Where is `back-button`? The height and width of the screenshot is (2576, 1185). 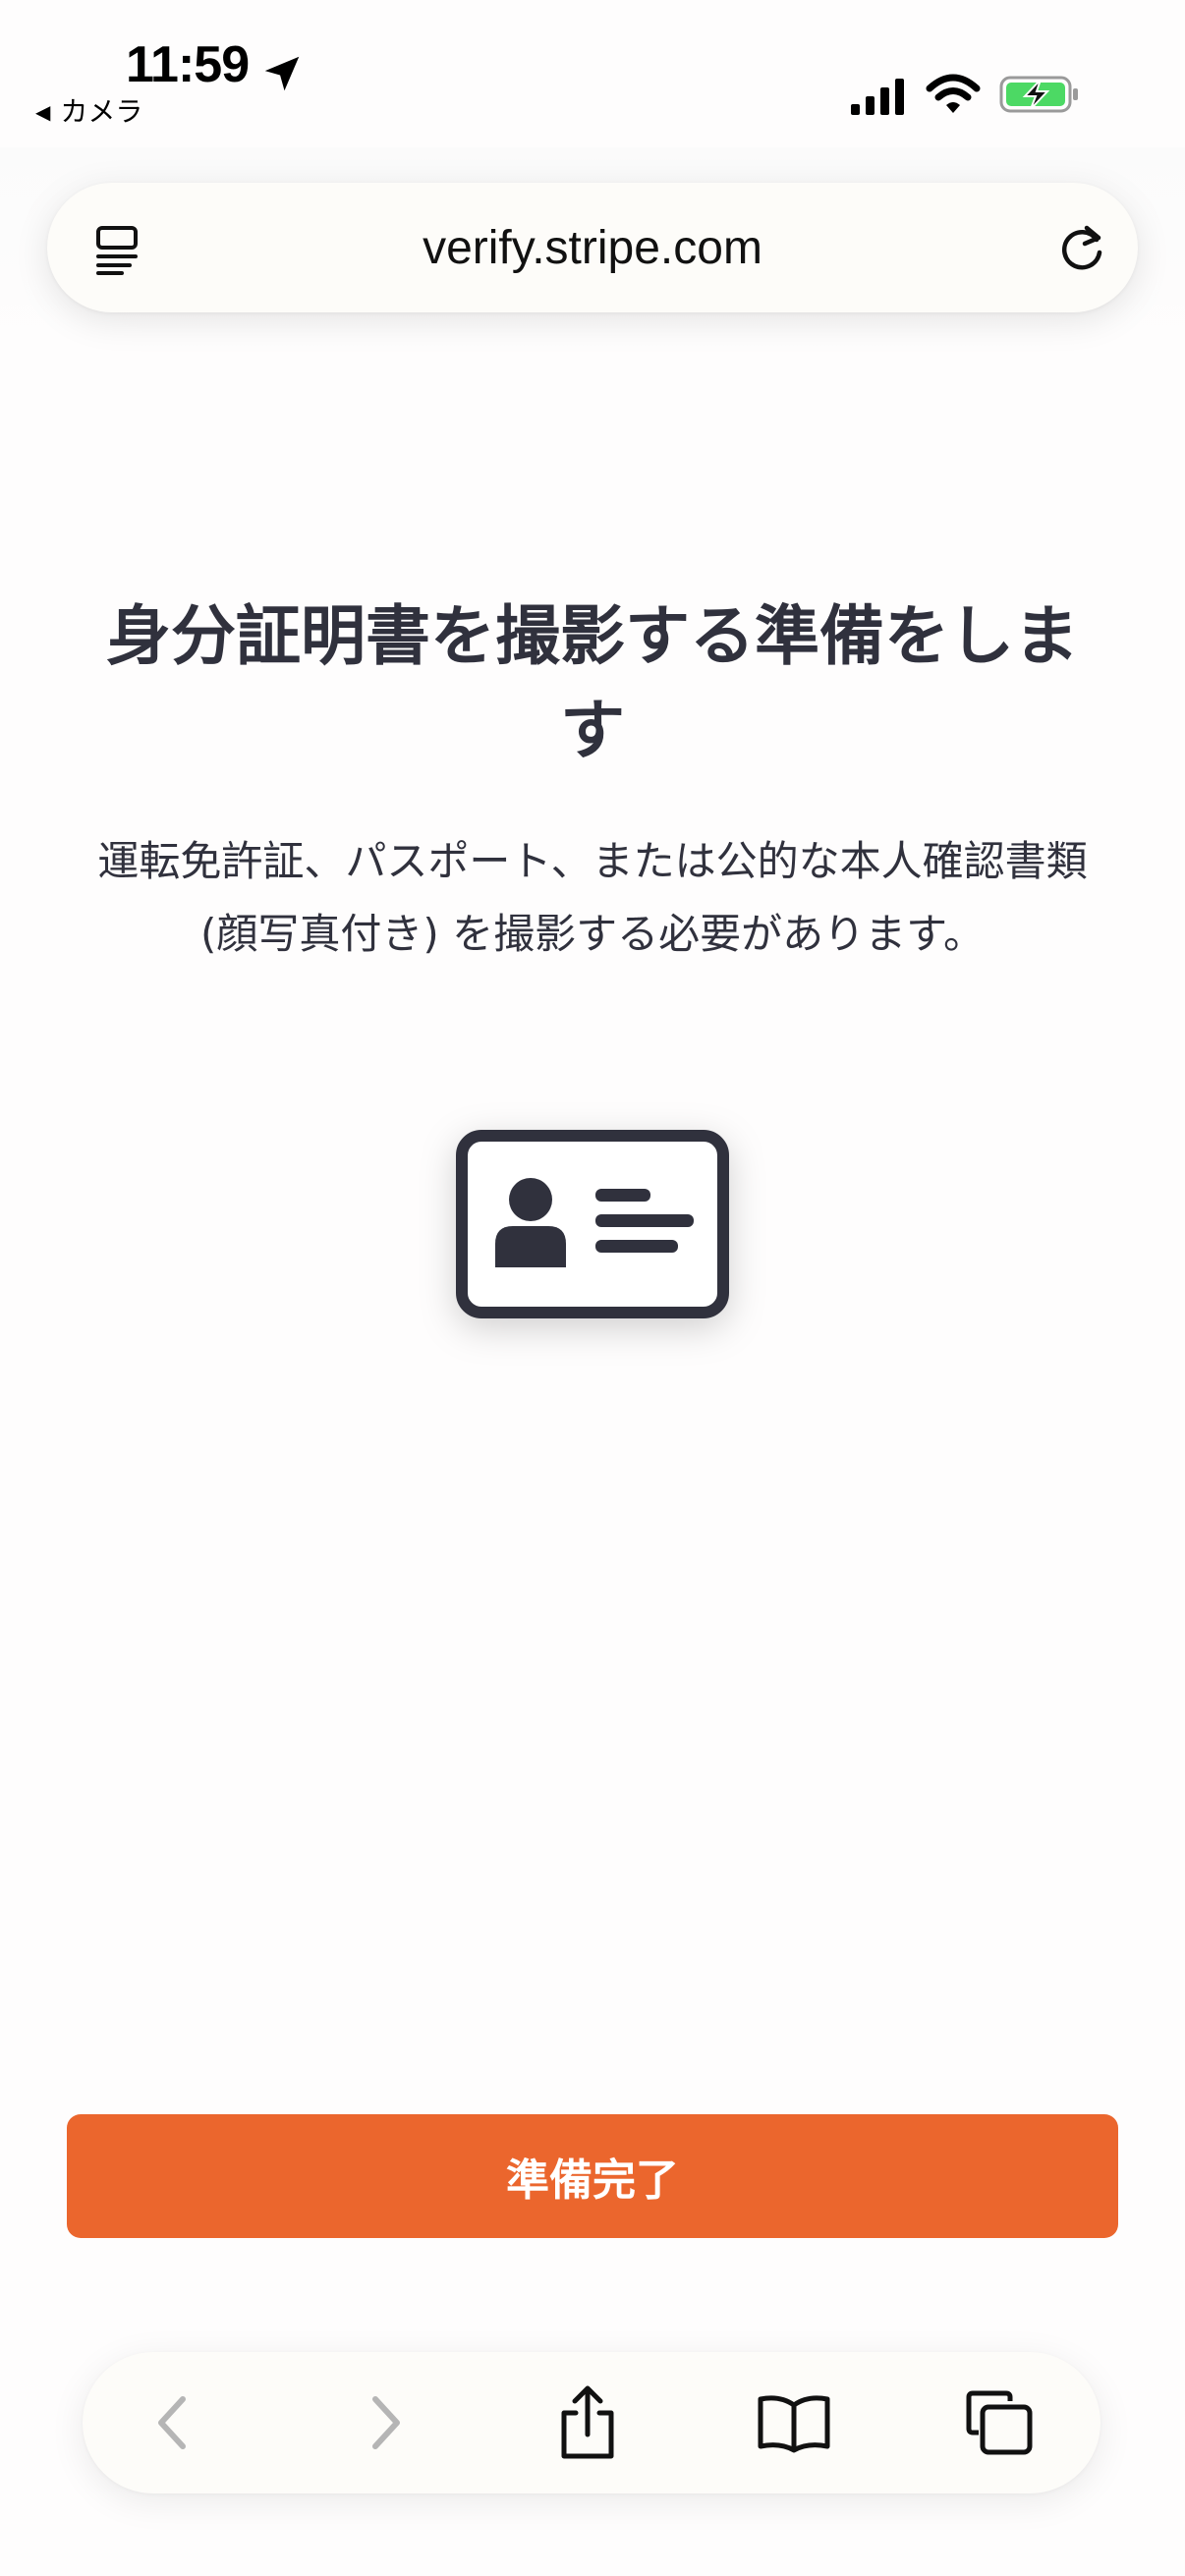 back-button is located at coordinates (173, 2422).